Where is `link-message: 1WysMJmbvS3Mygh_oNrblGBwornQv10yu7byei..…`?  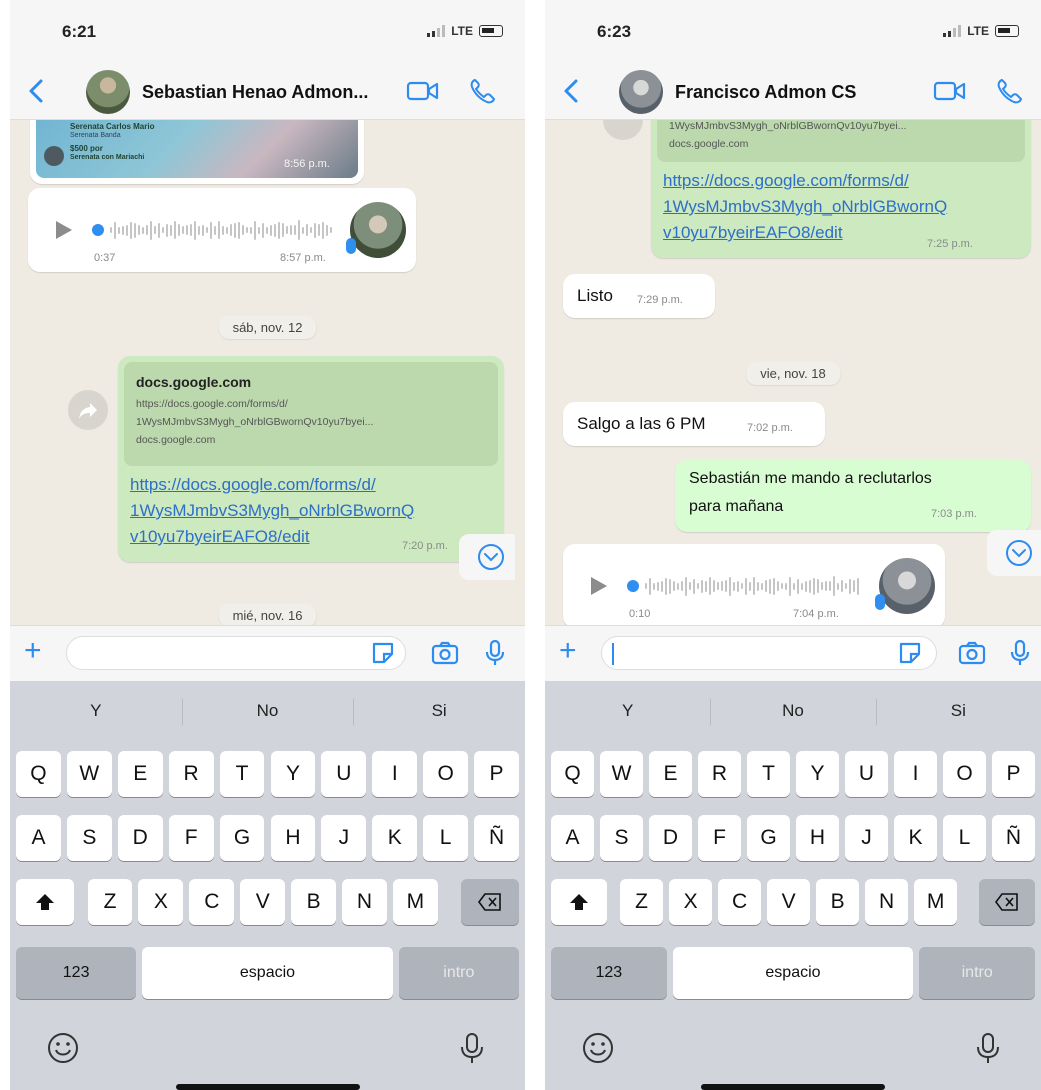 link-message: 1WysMJmbvS3Mygh_oNrblGBwornQv10yu7byei..… is located at coordinates (841, 189).